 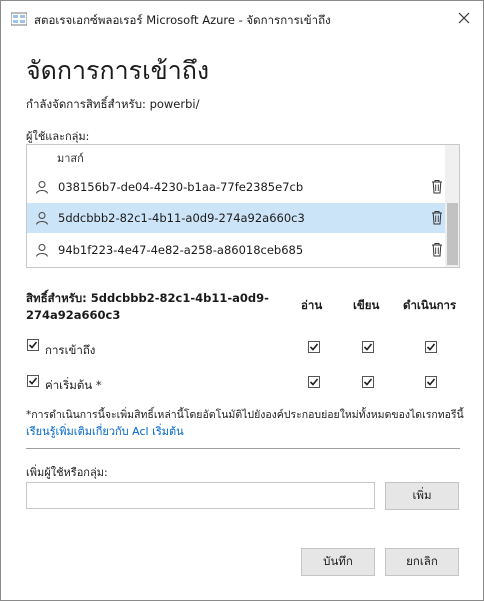 I want to click on user-id: 038156b7-de04-4230-b1aa-77fe2385e7cb, so click(x=181, y=187).